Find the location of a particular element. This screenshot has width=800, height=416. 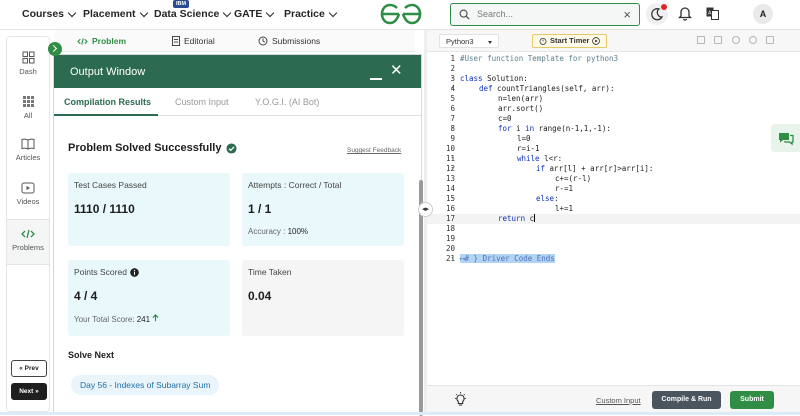

code-line: l+=1 is located at coordinates (564, 208).